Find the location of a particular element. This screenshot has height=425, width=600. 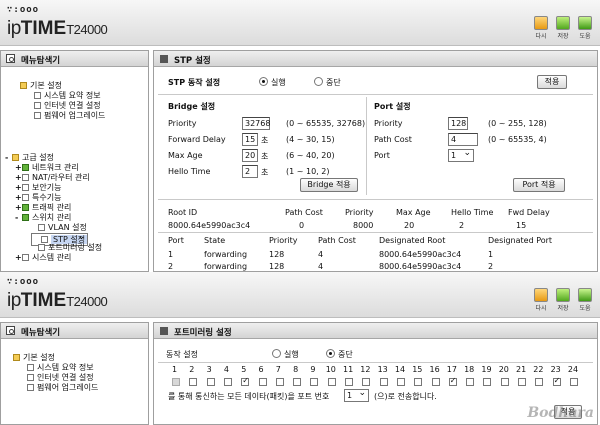

menu-explorer-label: 메뉴탐색기 is located at coordinates (41, 61).